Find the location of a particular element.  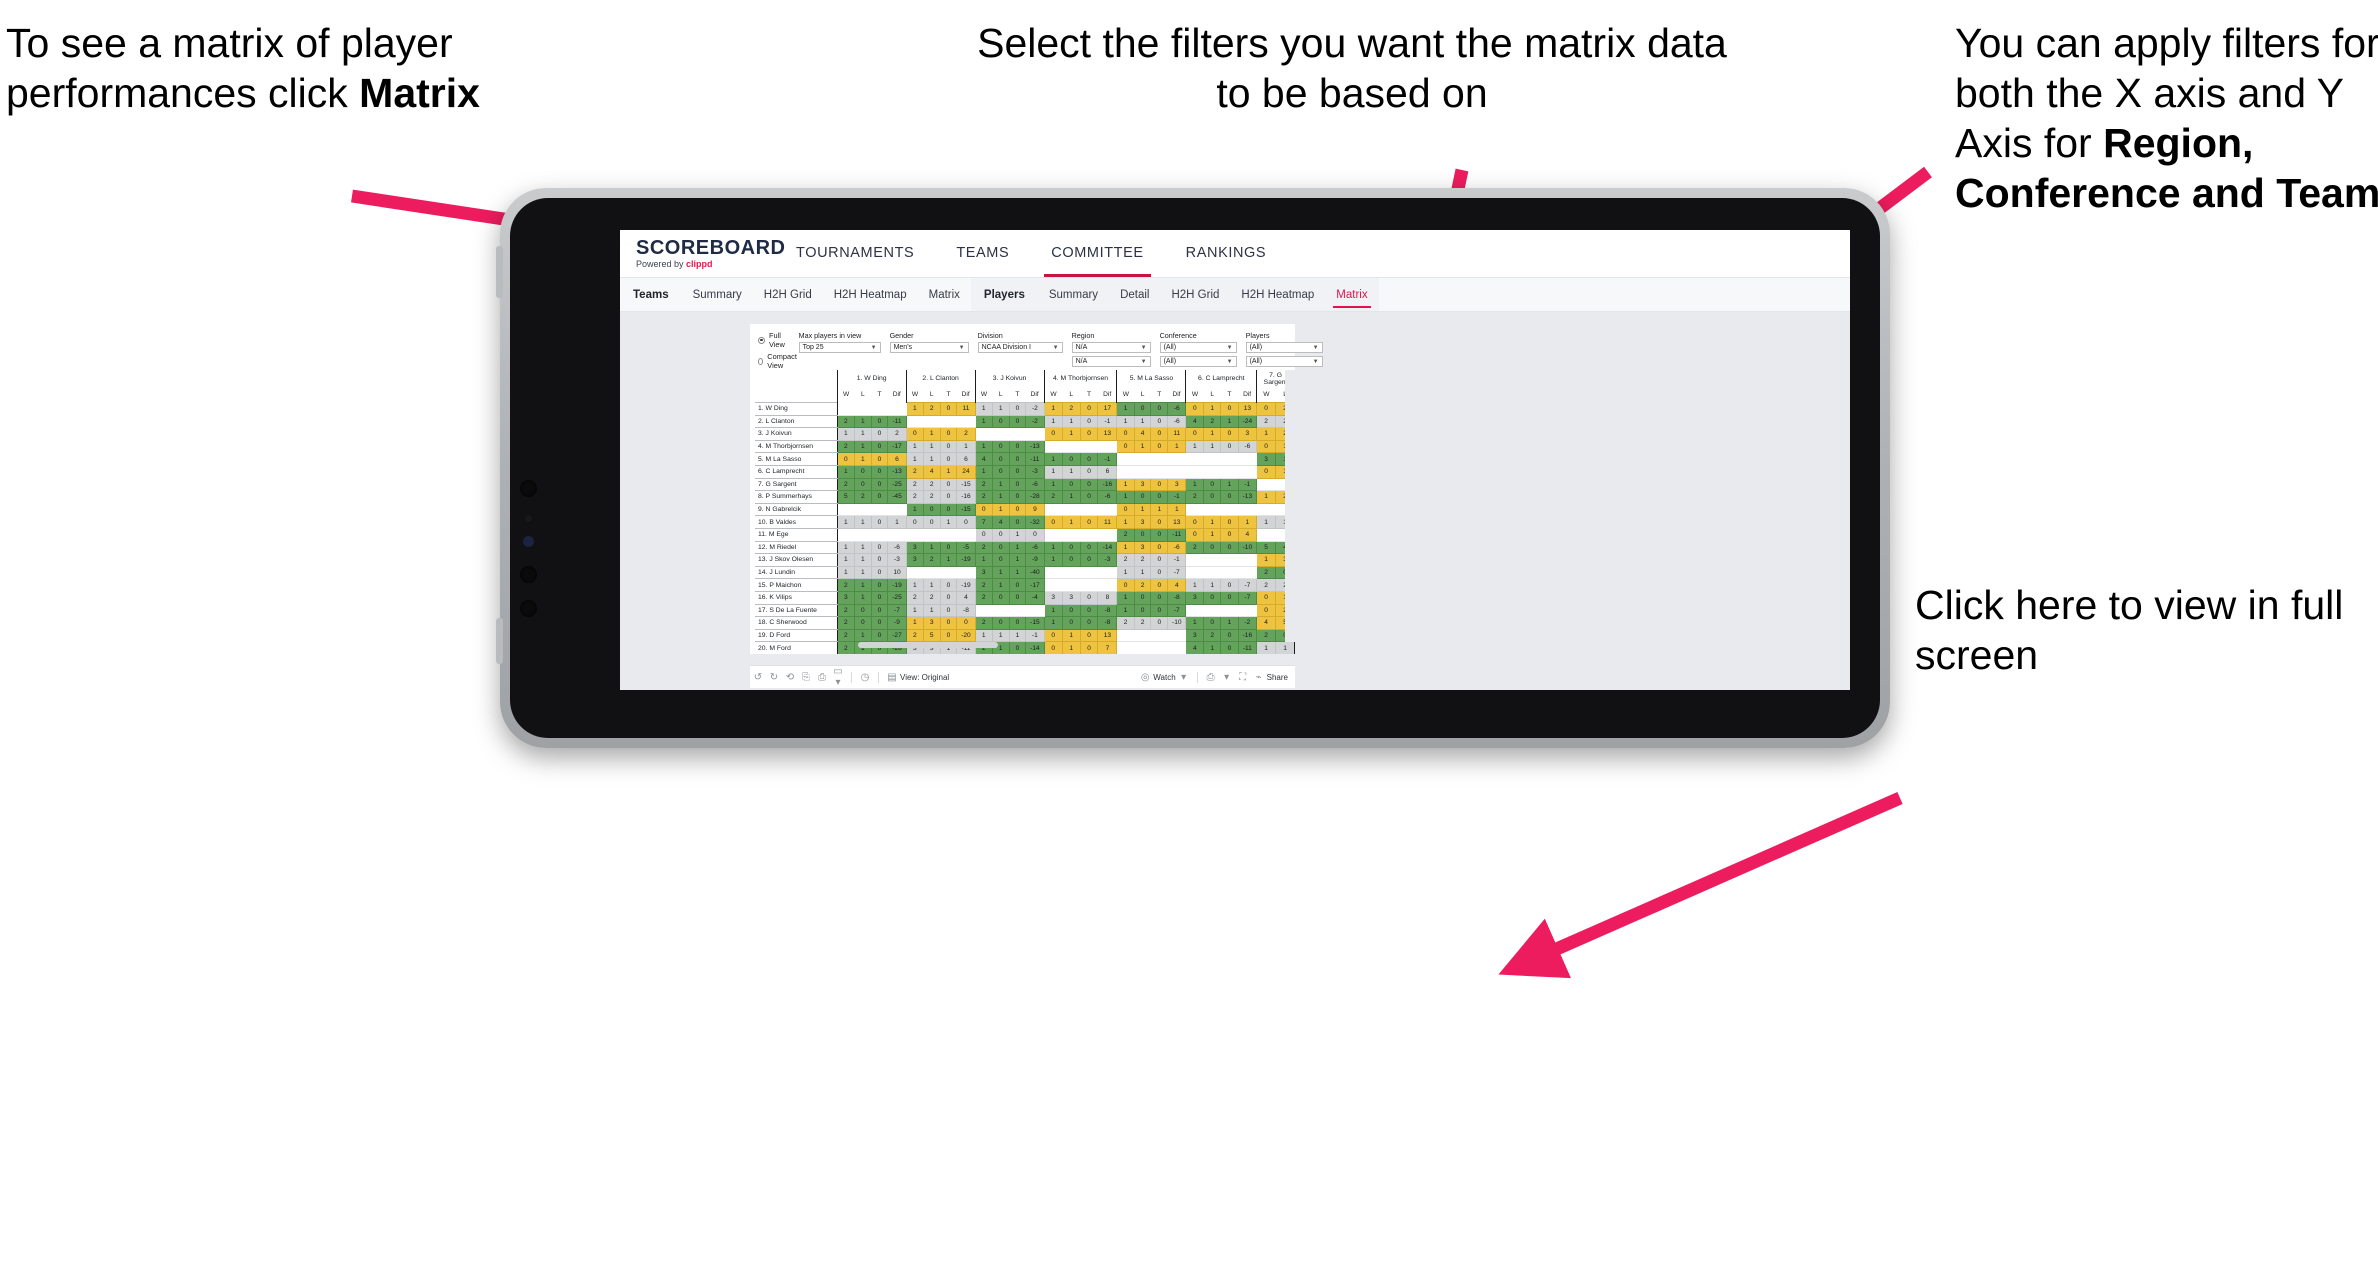

subnav-players-detail: Detail is located at coordinates (1134, 294).